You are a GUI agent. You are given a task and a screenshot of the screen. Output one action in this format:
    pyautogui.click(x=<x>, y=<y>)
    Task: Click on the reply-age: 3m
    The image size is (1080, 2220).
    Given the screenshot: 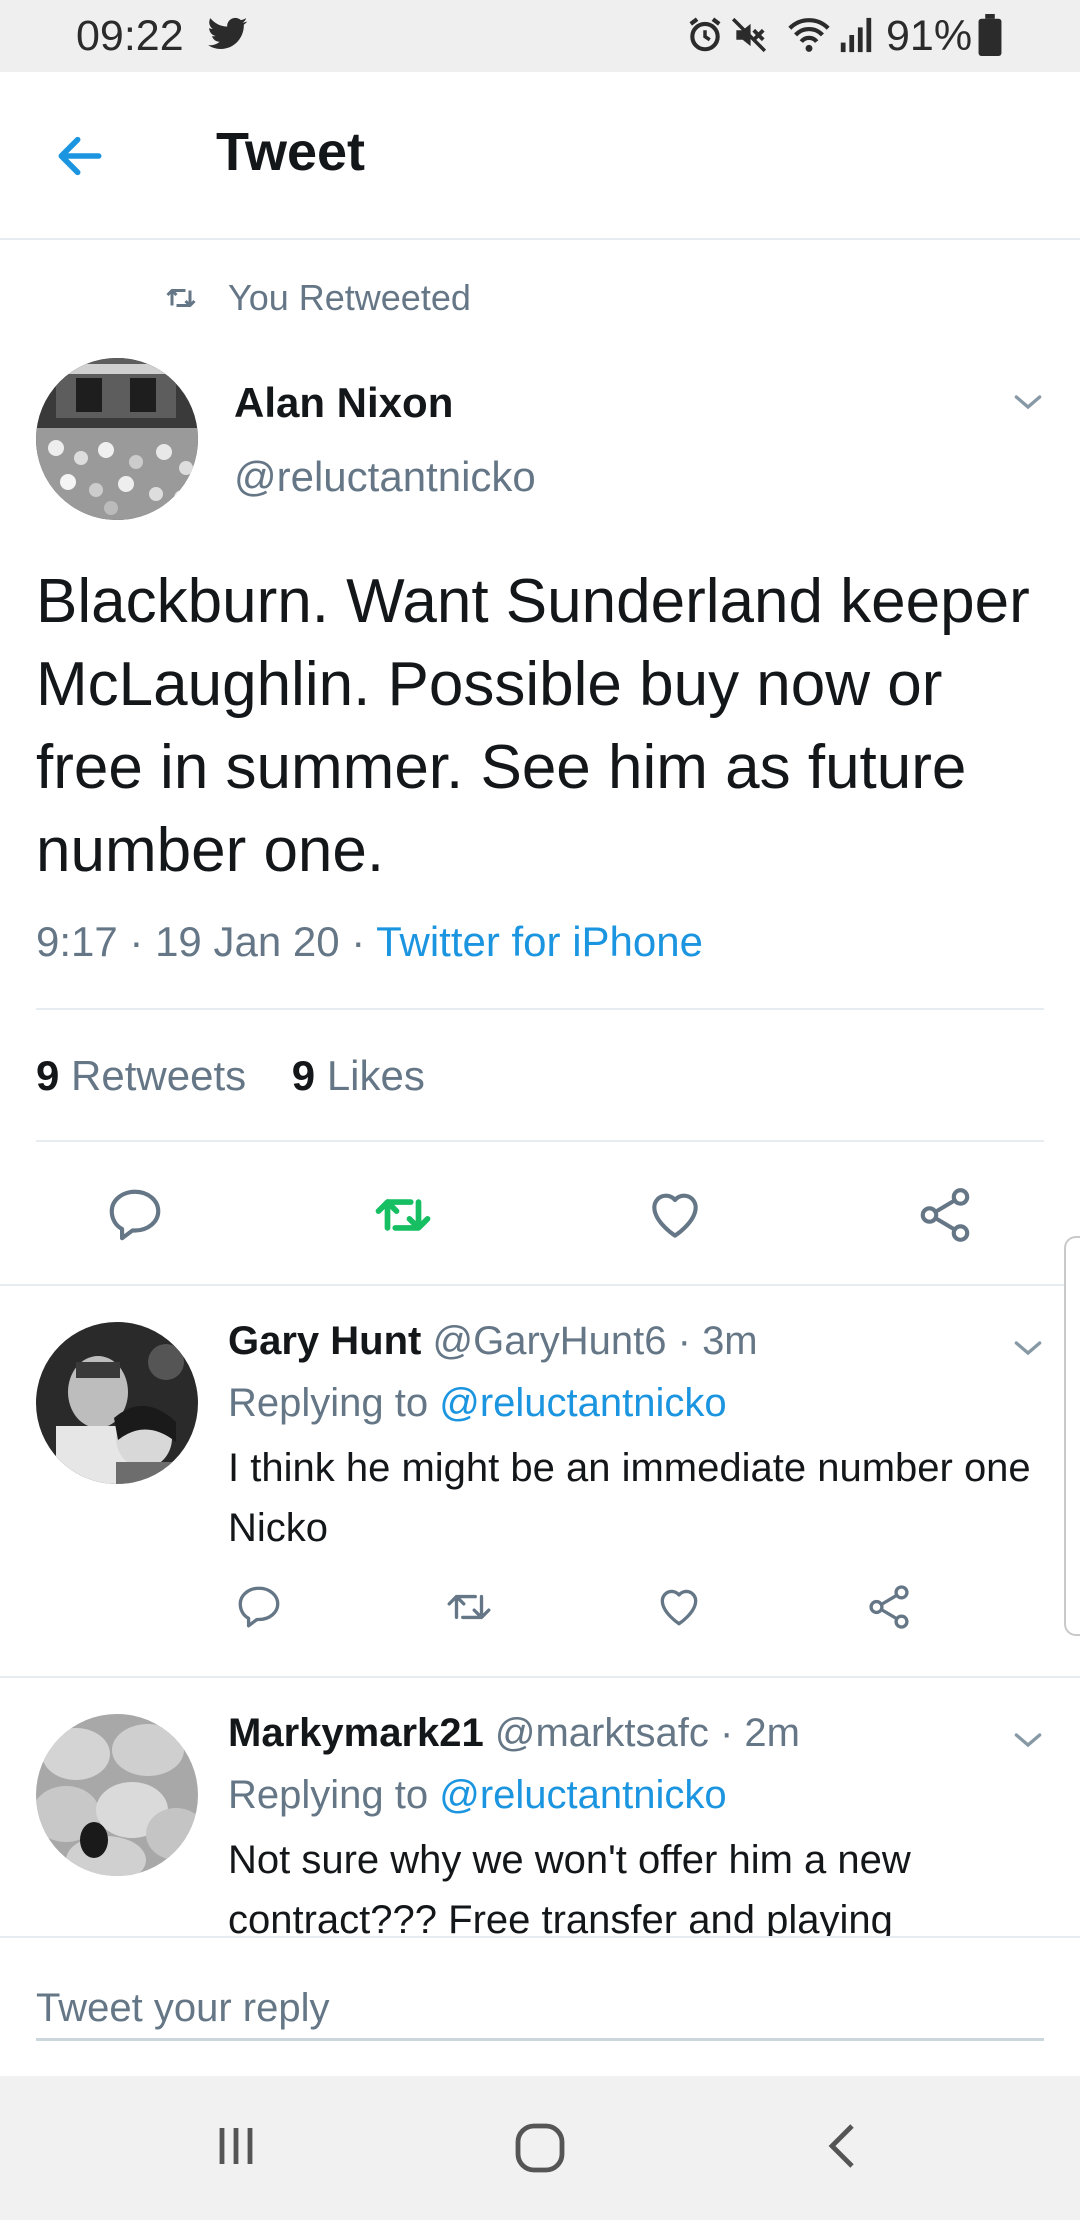 What is the action you would take?
    pyautogui.click(x=730, y=1341)
    